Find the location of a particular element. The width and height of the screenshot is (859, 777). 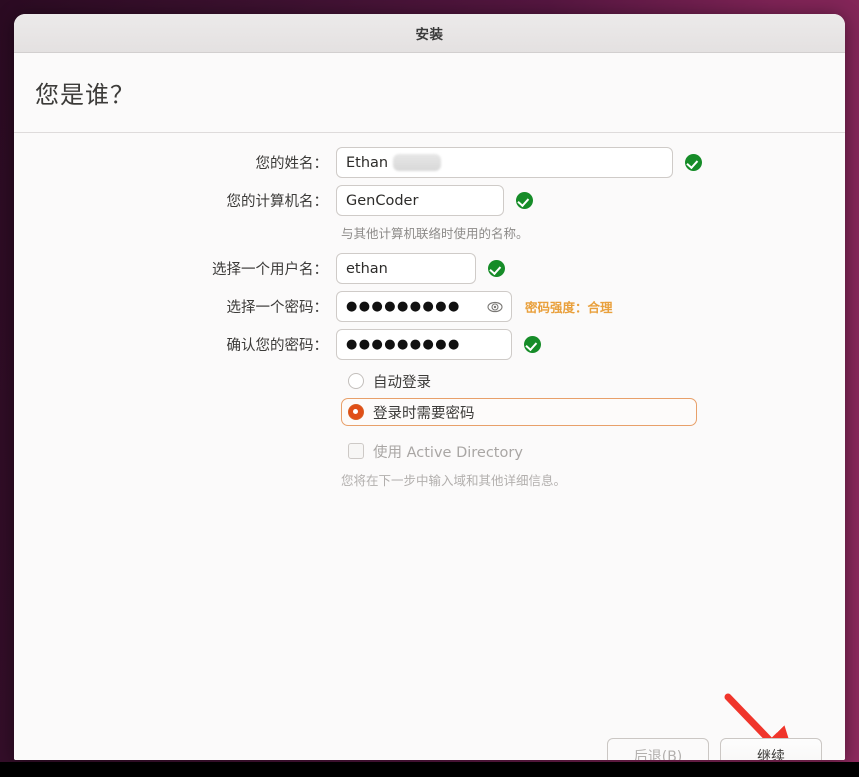

password-input: ●●●●●●●●● is located at coordinates (424, 306).